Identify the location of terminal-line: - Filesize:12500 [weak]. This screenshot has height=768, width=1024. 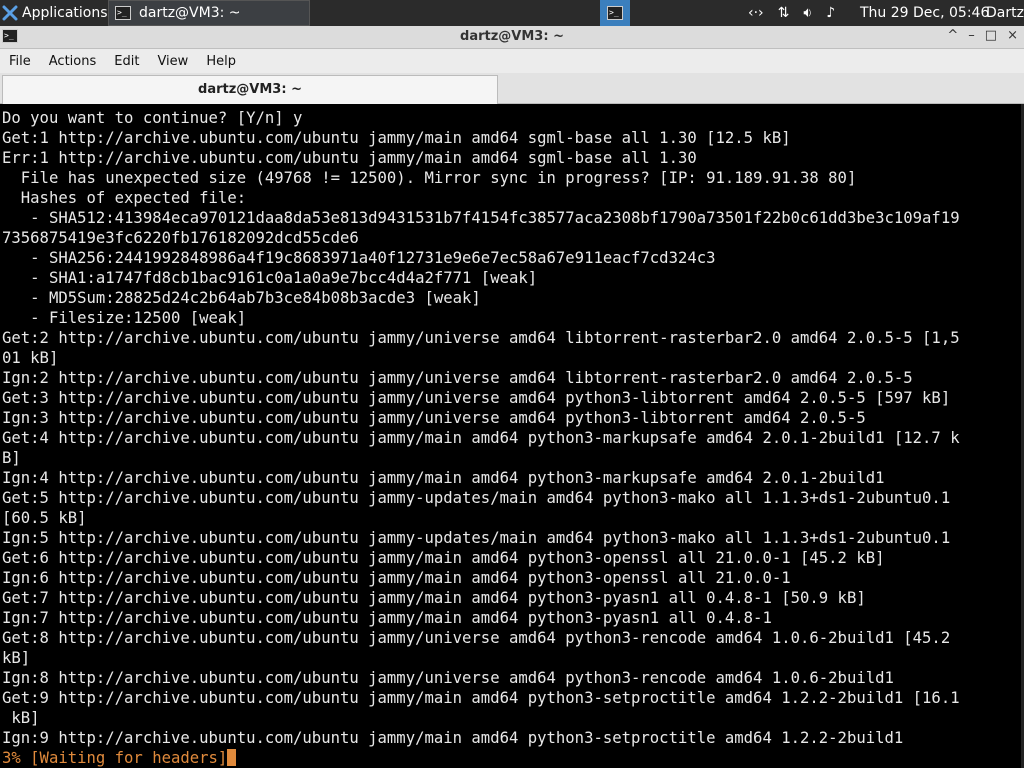
(124, 318).